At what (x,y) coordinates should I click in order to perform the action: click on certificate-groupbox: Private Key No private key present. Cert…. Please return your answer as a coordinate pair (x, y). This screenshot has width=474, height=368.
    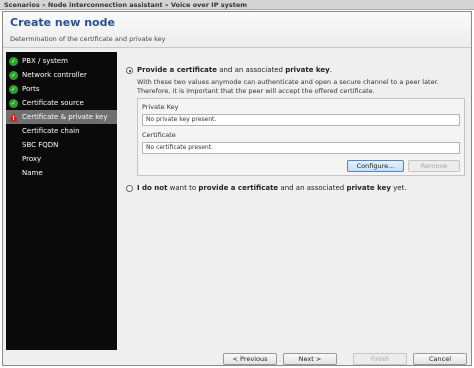
    Looking at the image, I should click on (301, 137).